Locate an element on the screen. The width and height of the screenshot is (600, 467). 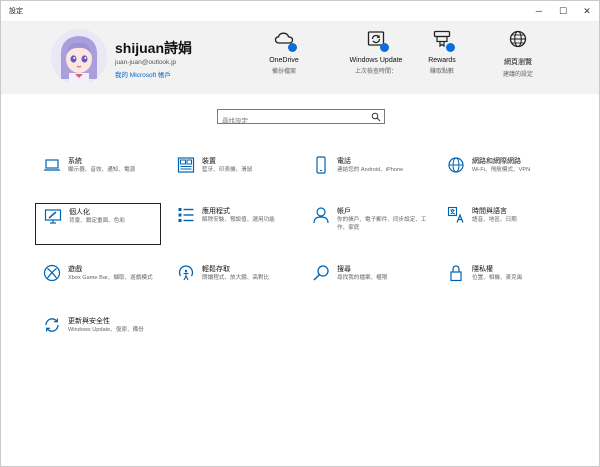
time-language-icon is located at coordinates (455, 214).